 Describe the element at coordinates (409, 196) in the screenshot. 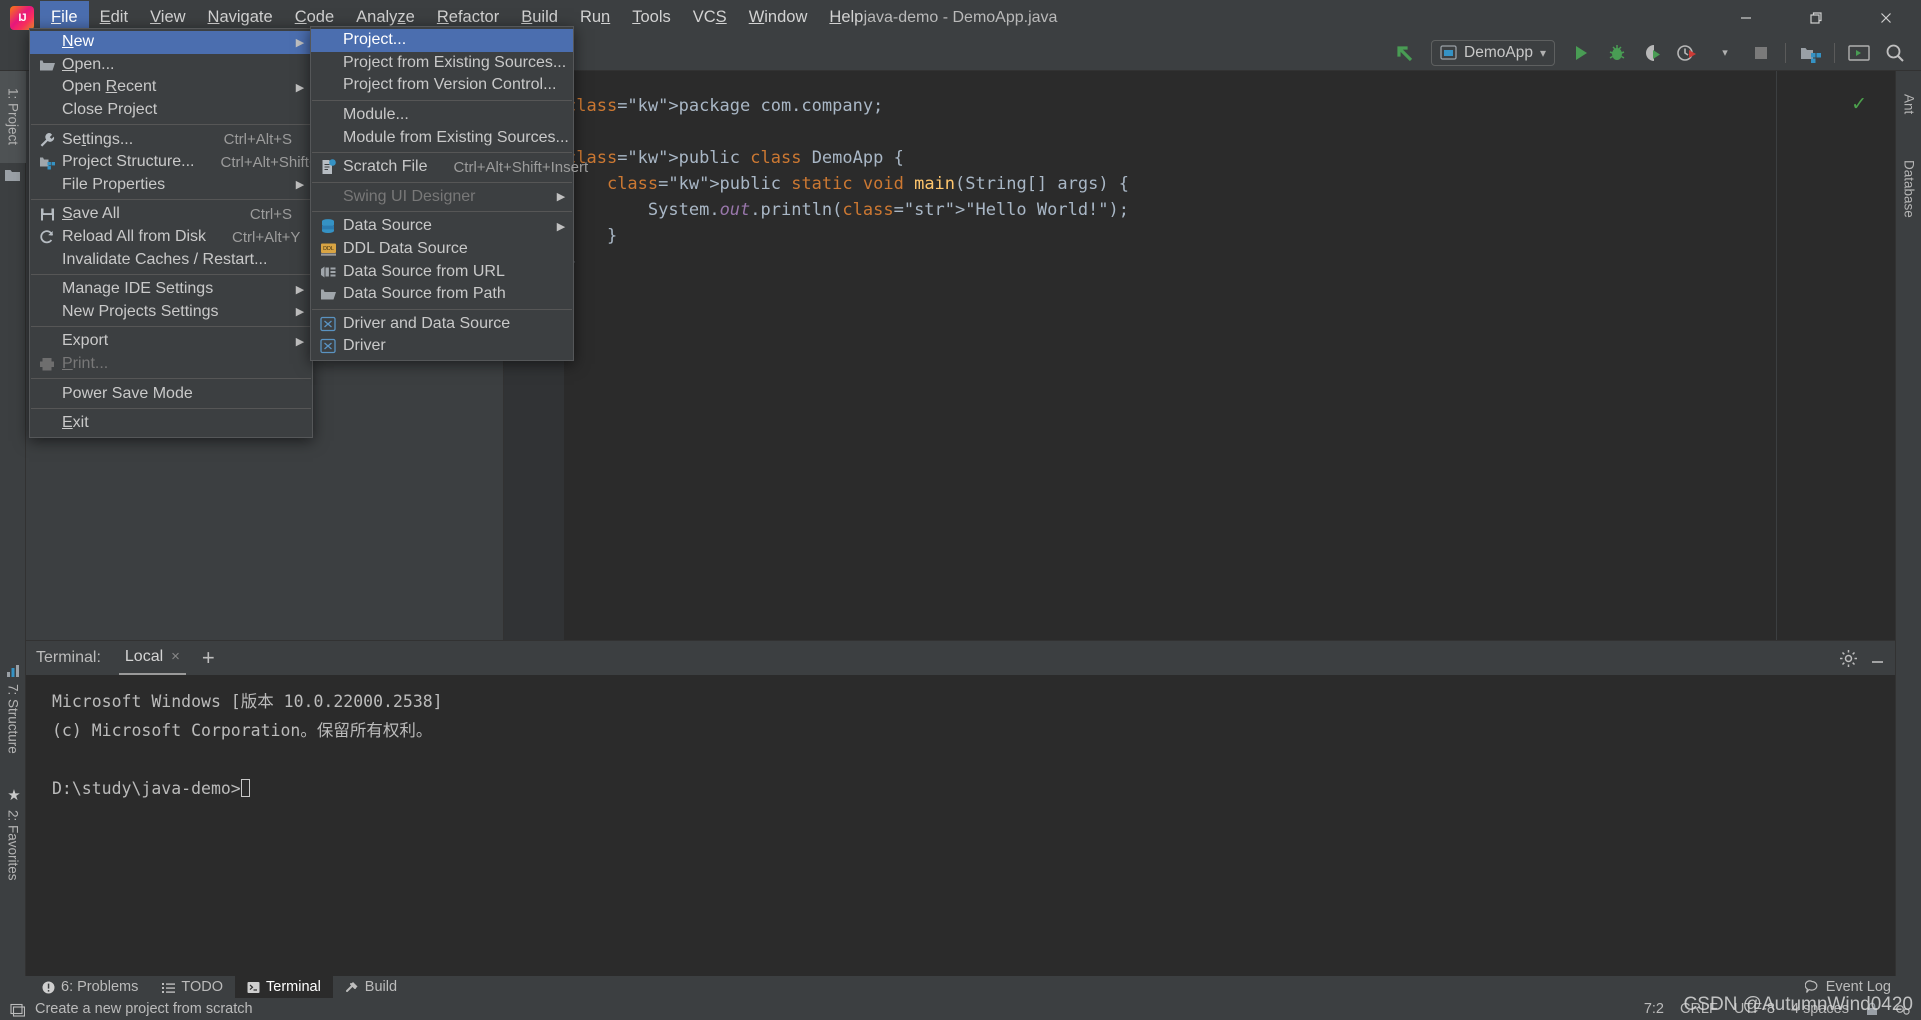

I see `new-submenu-item-label: Swing UI Designer` at that location.